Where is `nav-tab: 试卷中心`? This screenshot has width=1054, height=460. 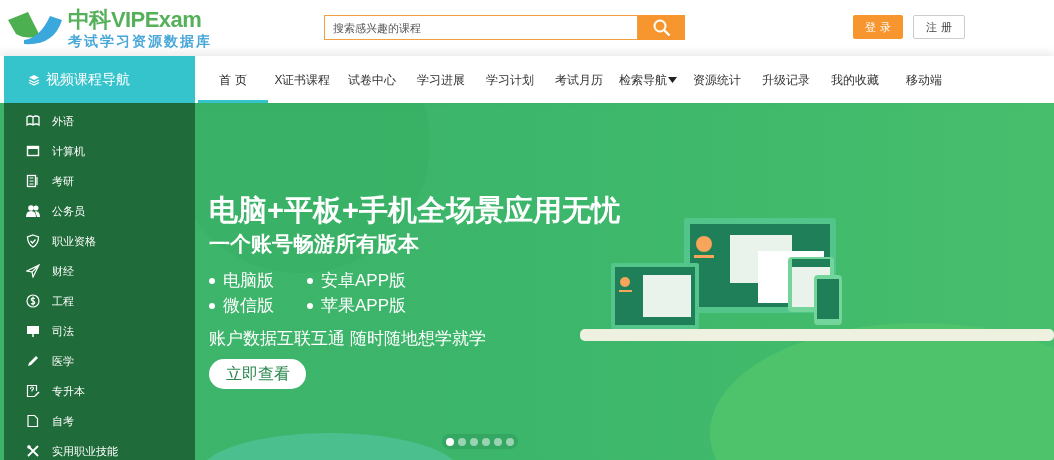 nav-tab: 试卷中心 is located at coordinates (371, 79).